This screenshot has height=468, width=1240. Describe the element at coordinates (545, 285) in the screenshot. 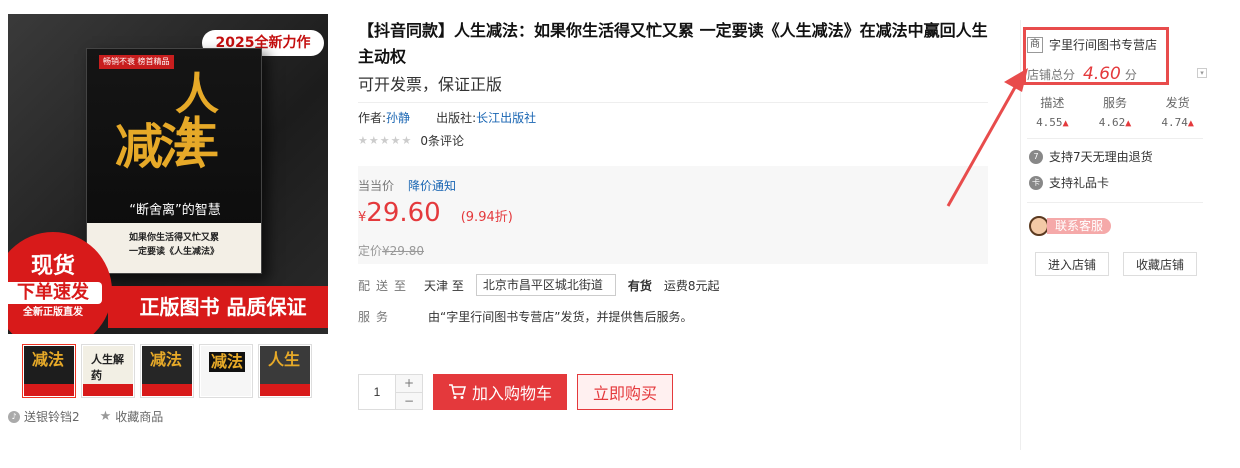

I see `address-selector: 北京市昌平区城北街道` at that location.